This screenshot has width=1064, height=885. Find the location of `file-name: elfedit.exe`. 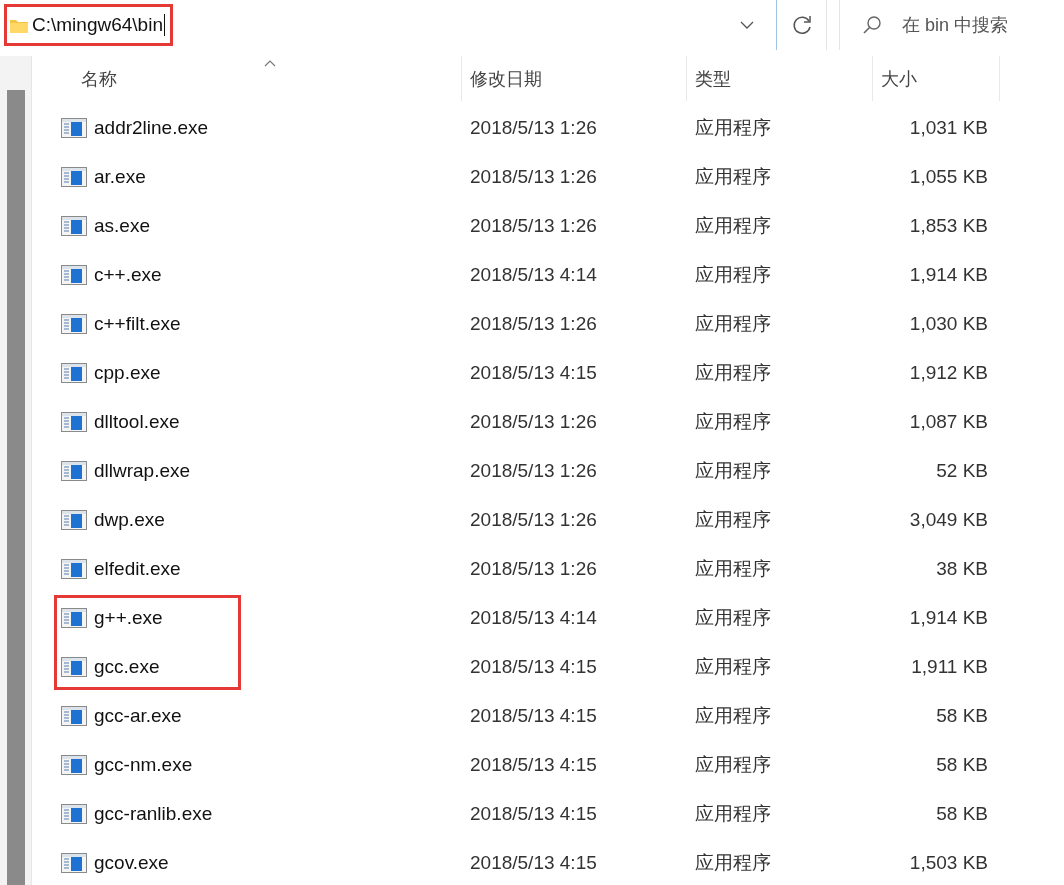

file-name: elfedit.exe is located at coordinates (137, 568).